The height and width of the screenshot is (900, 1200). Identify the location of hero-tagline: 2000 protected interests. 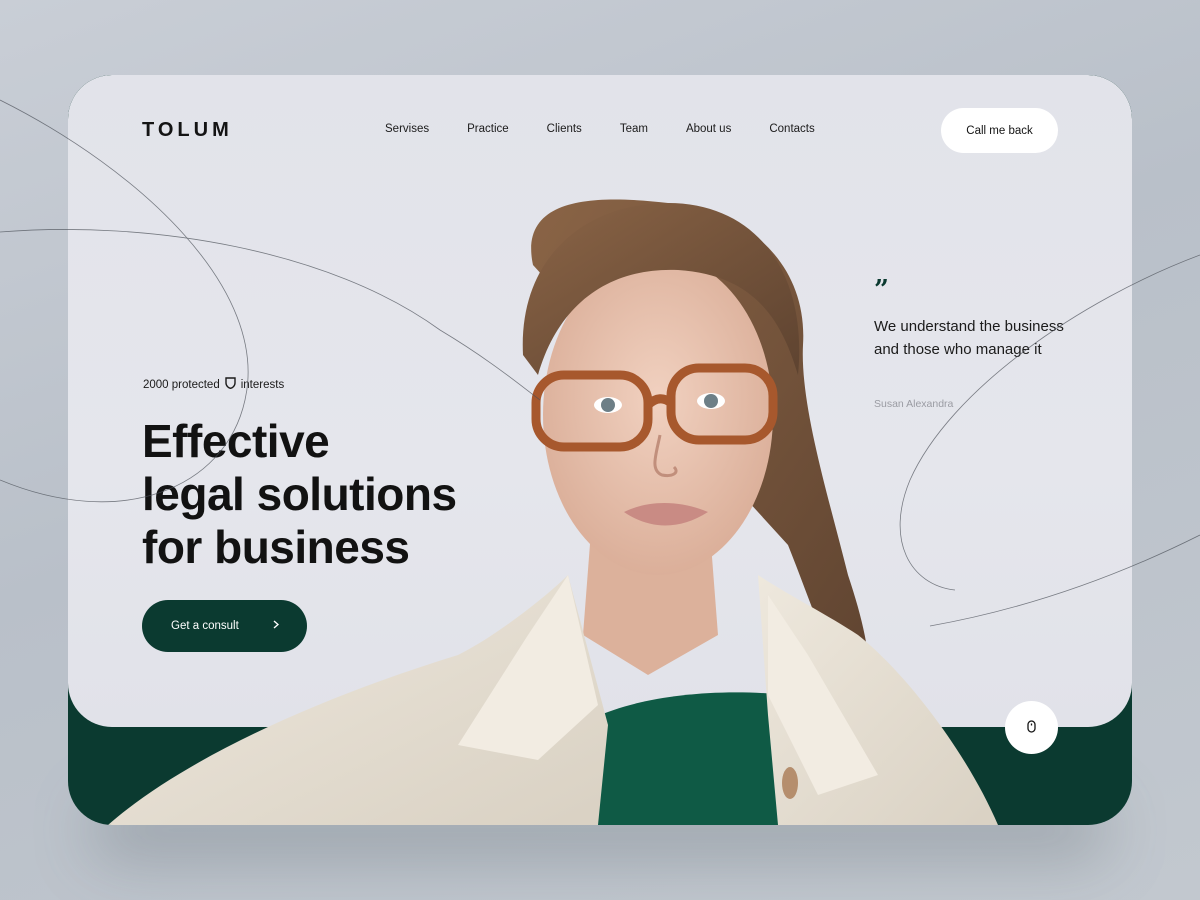
(213, 384).